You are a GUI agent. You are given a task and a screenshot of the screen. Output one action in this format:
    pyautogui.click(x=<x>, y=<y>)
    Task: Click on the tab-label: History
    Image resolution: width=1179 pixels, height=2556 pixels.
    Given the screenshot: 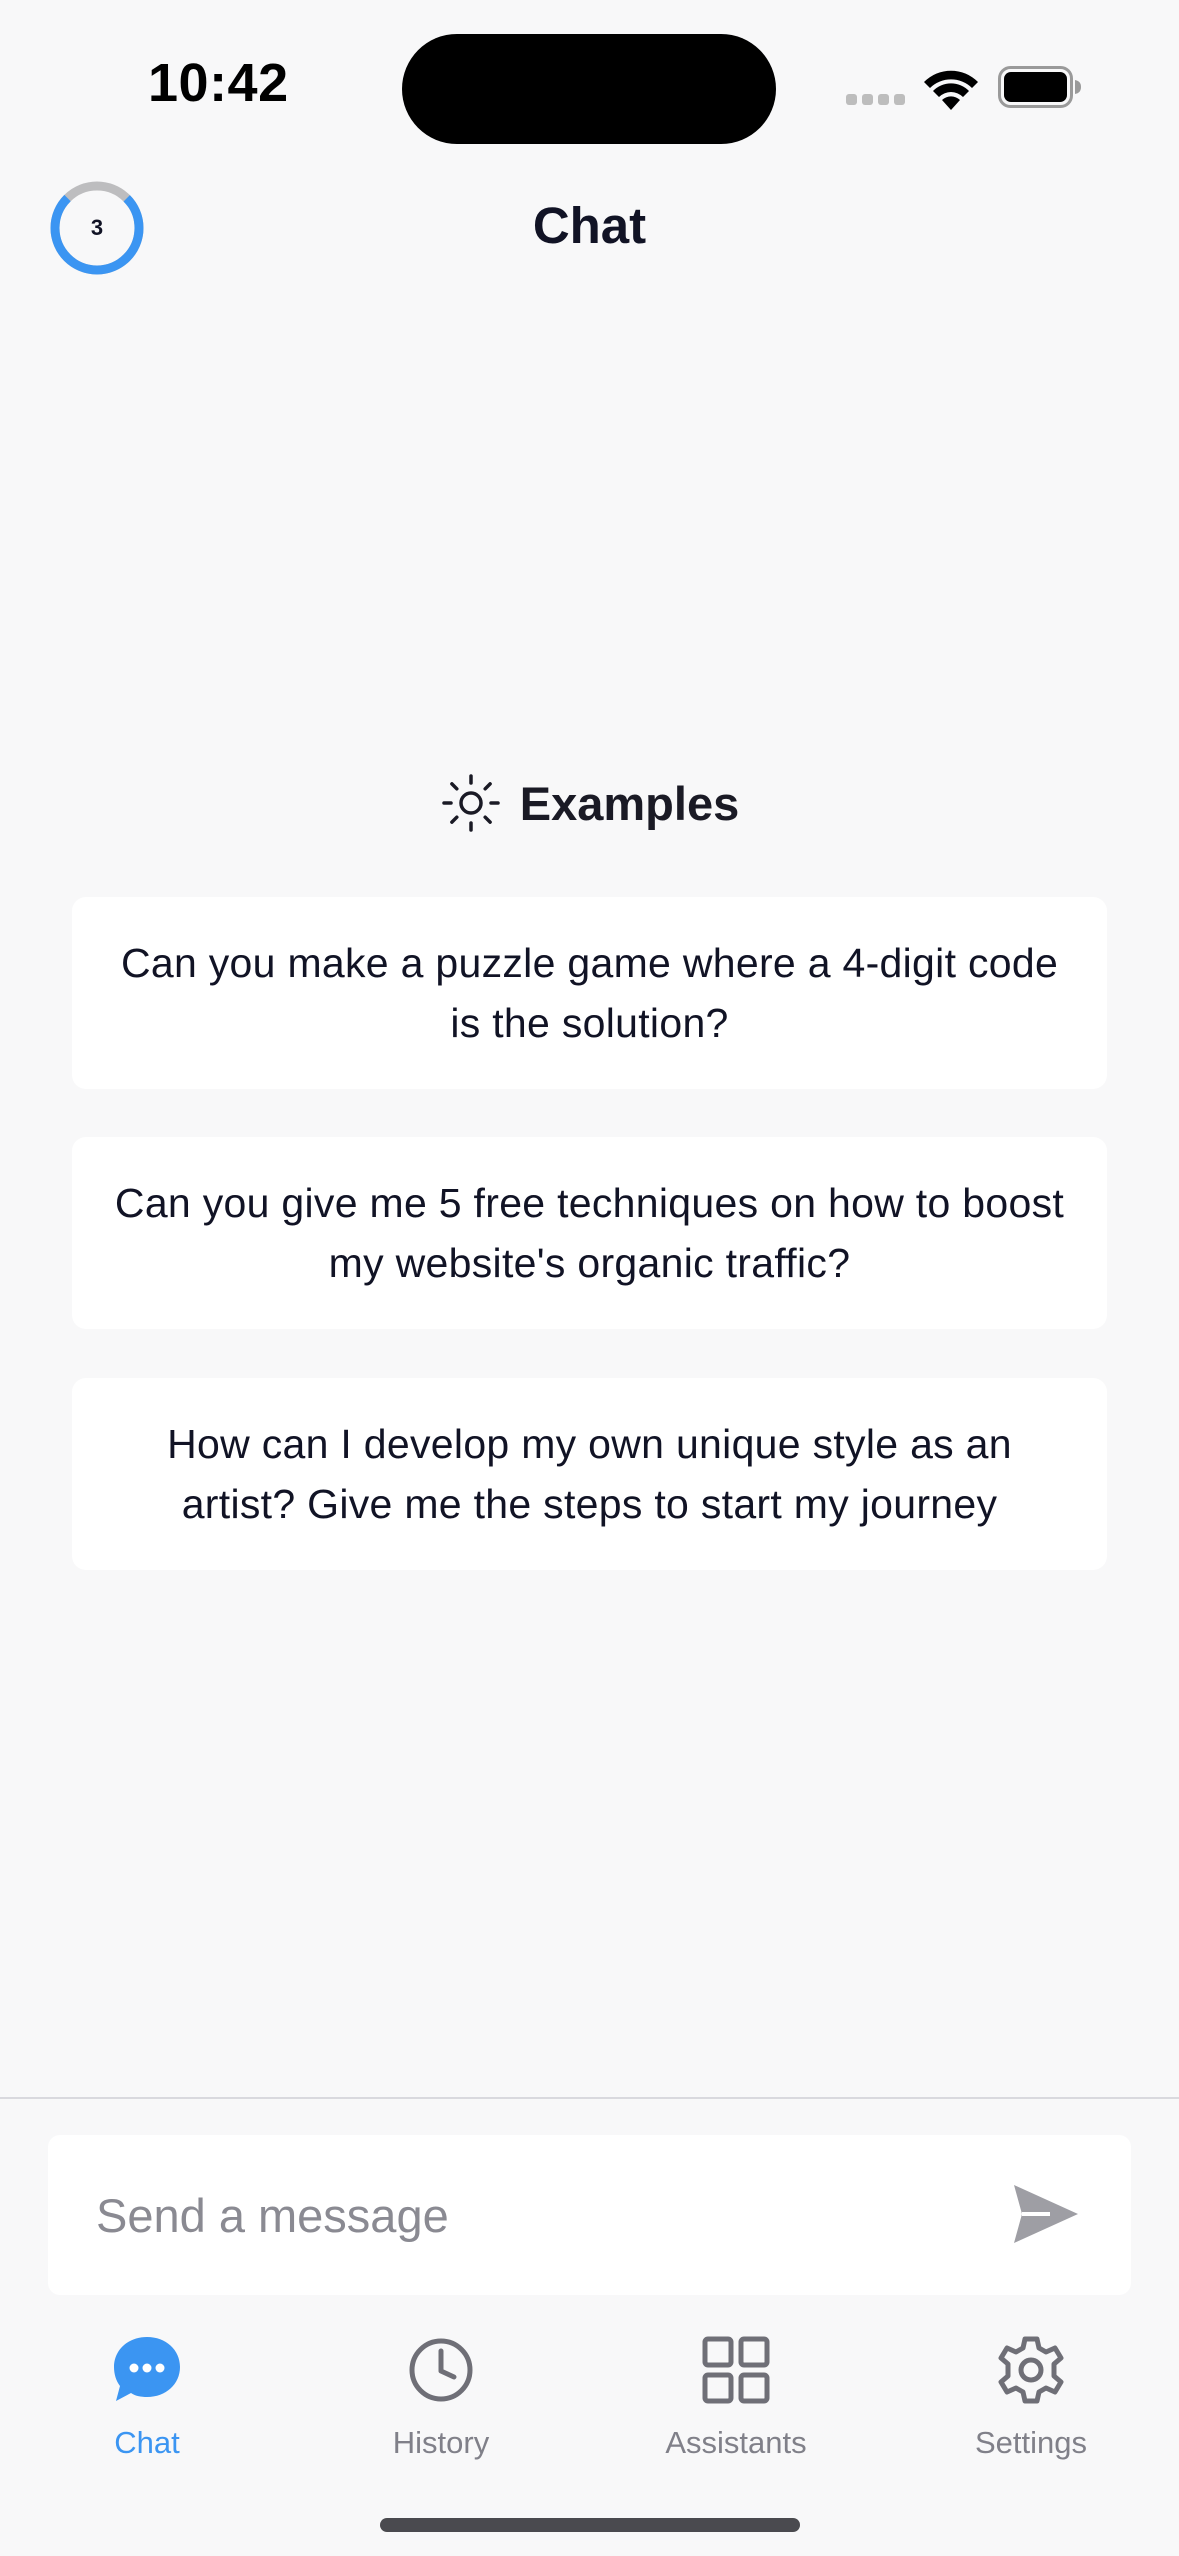 What is the action you would take?
    pyautogui.click(x=441, y=2442)
    